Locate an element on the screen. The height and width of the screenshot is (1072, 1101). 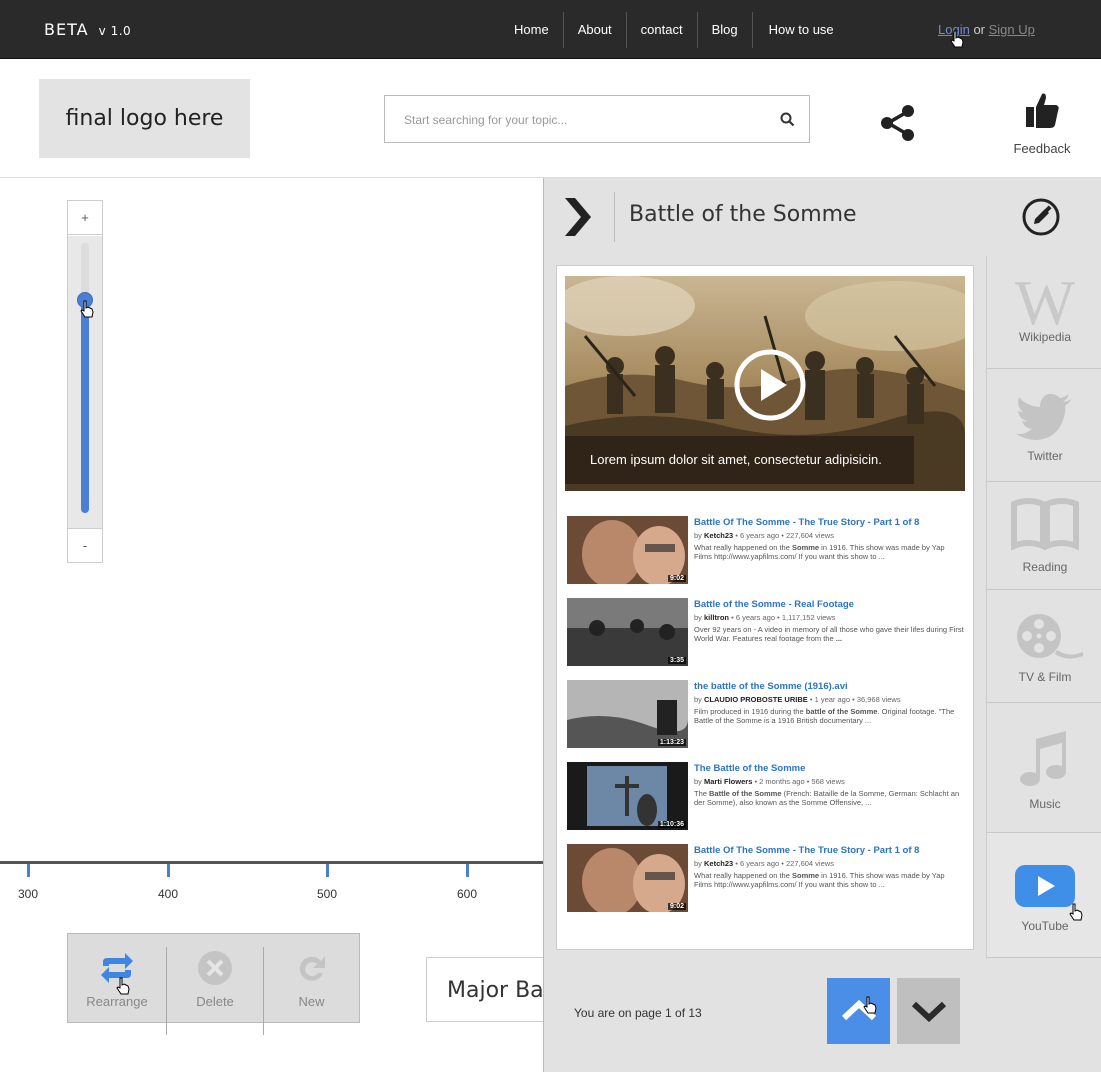
nav-blog: Blog is located at coordinates (725, 30).